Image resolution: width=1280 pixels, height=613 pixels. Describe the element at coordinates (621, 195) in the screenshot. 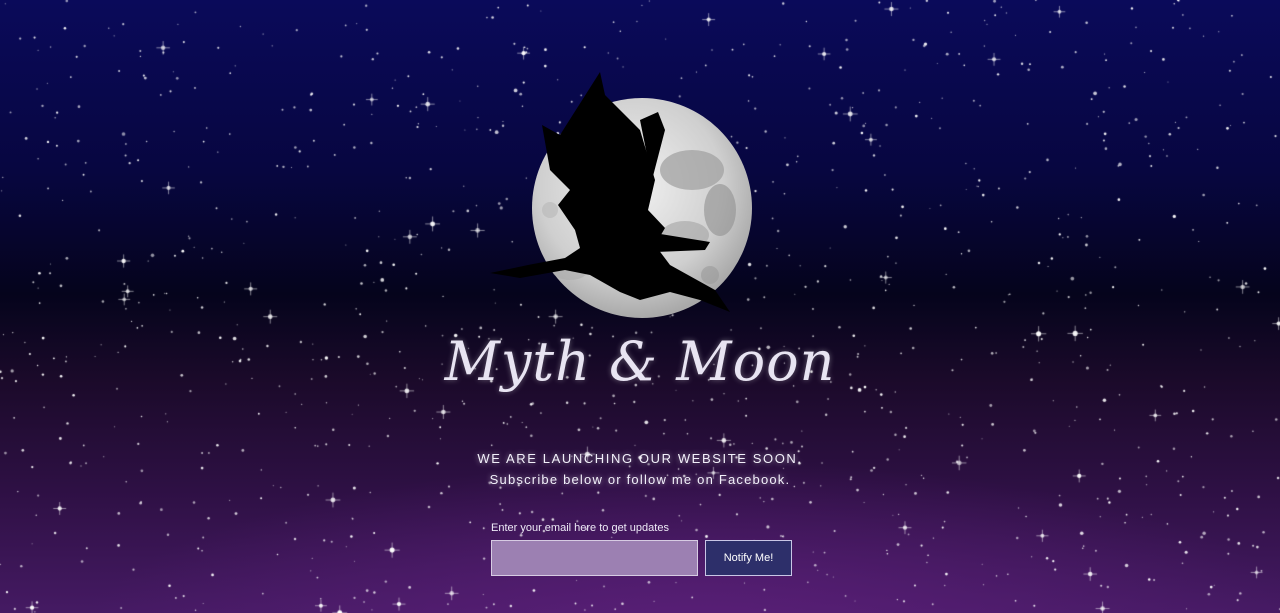

I see `dragon-moon-icon` at that location.